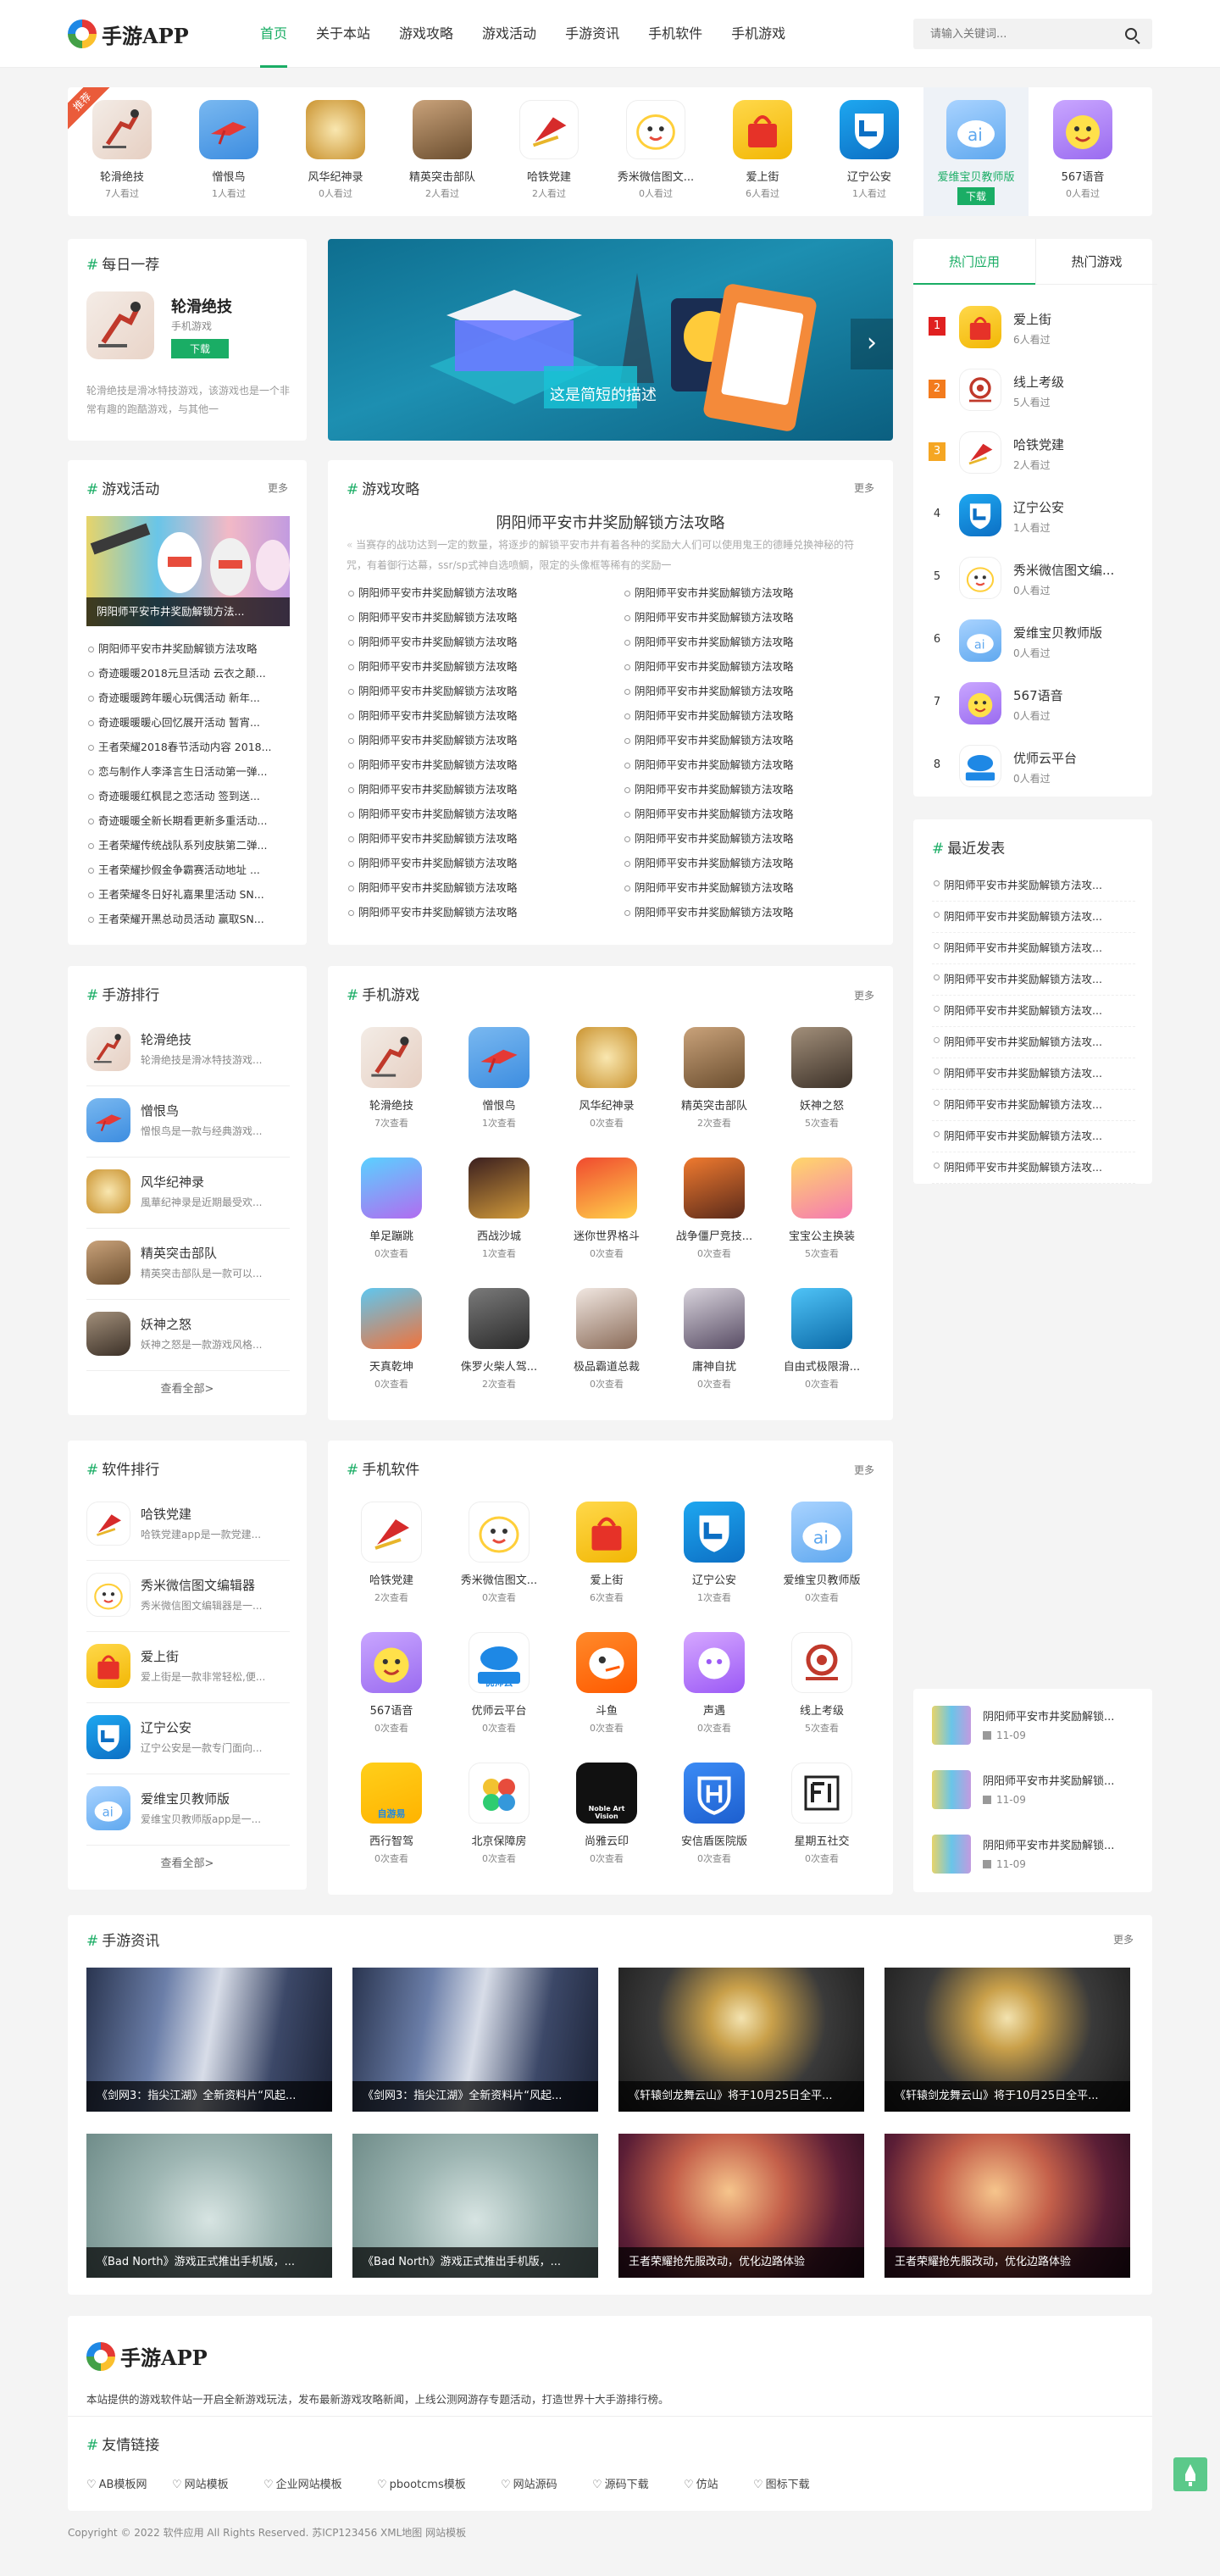  I want to click on mobile-software-item: 北京保障房 0次查看, so click(499, 1814).